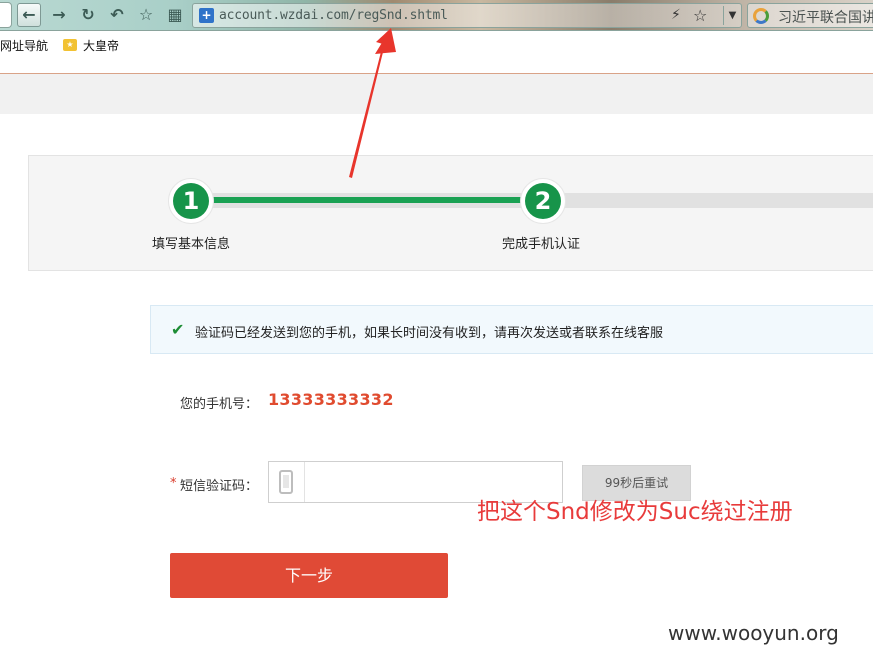 This screenshot has height=663, width=873. What do you see at coordinates (372, 103) in the screenshot?
I see `annotation-arrow` at bounding box center [372, 103].